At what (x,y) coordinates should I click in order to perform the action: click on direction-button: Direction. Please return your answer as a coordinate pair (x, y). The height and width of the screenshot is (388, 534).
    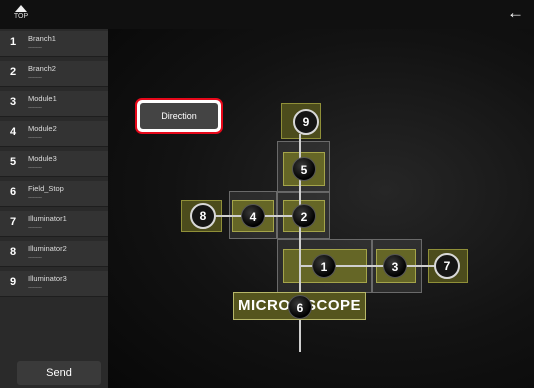
    Looking at the image, I should click on (179, 116).